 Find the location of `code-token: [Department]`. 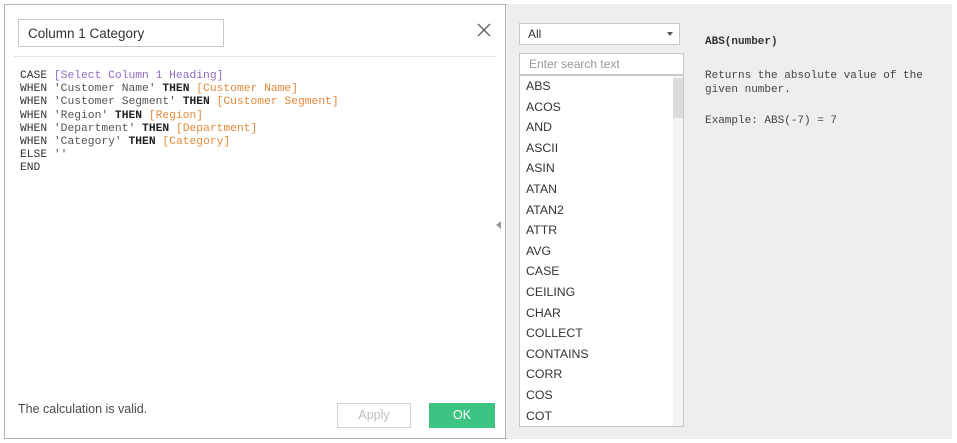

code-token: [Department] is located at coordinates (216, 128).